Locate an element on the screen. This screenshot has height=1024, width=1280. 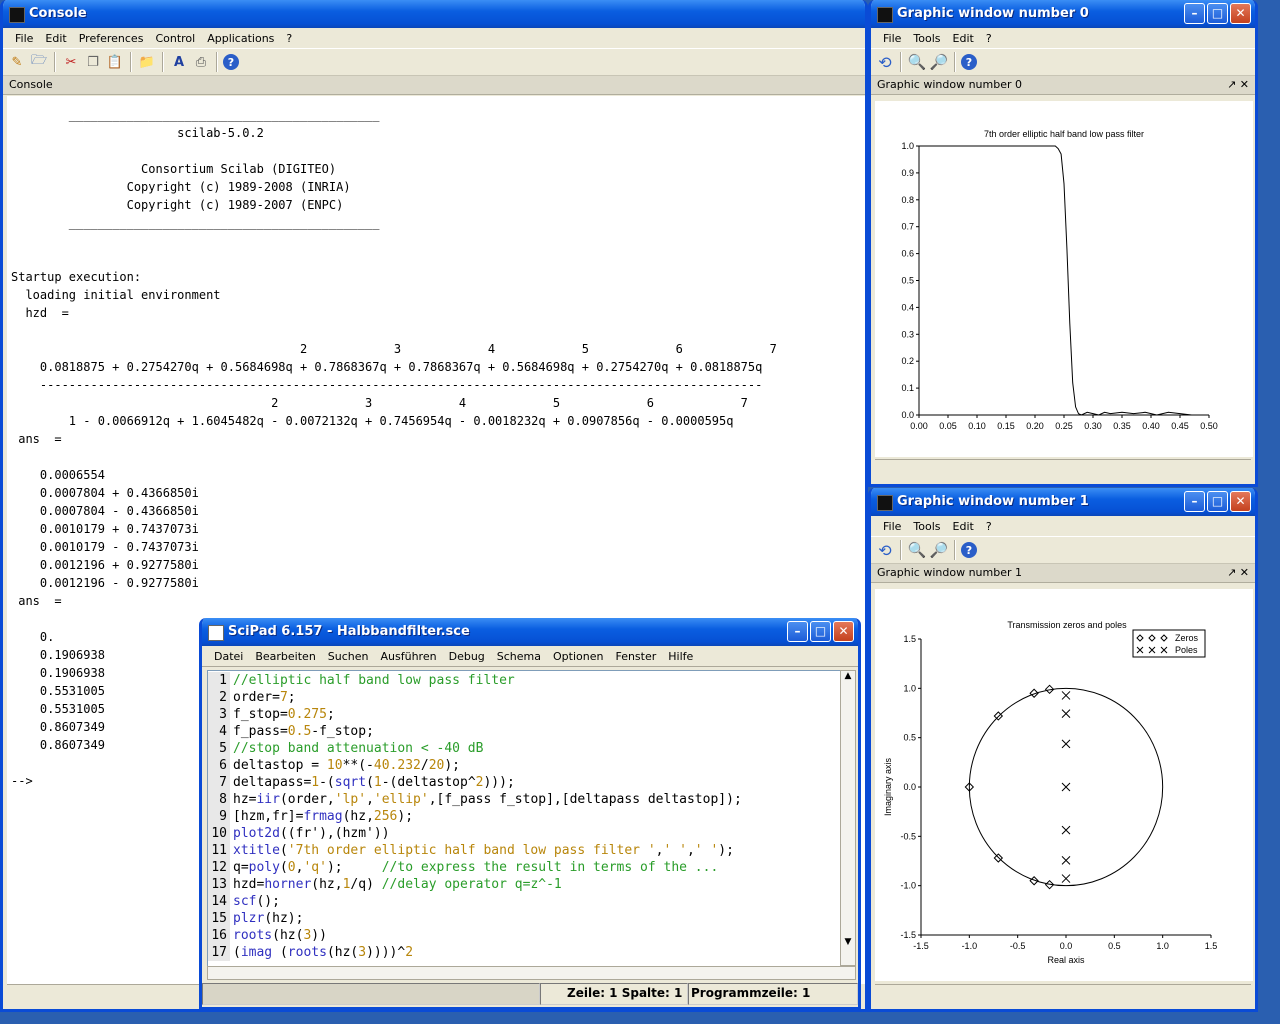
gw0-tab-label: Graphic window number 0 is located at coordinates (949, 84).